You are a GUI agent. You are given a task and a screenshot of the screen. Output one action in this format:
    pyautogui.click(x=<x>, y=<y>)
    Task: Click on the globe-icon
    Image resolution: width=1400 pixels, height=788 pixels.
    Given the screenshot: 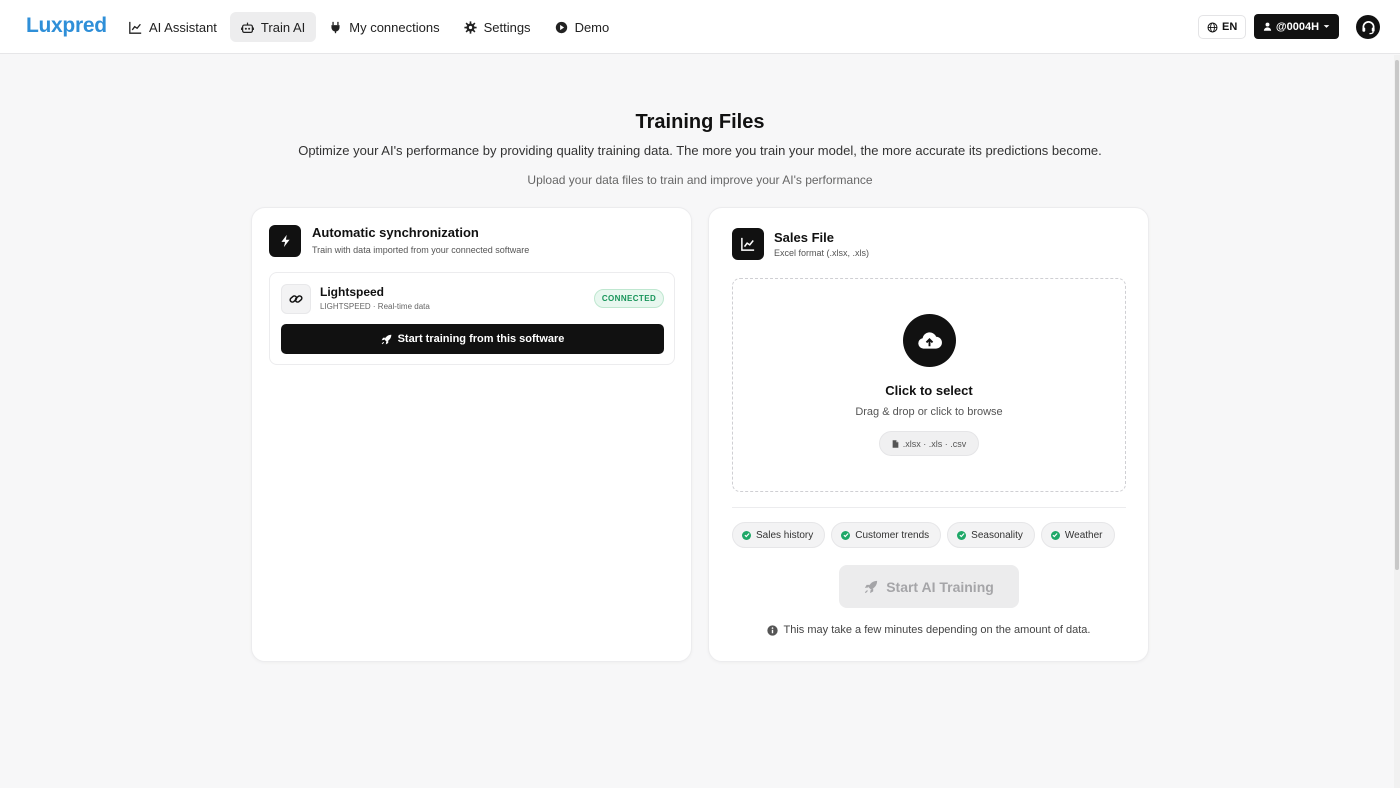 What is the action you would take?
    pyautogui.click(x=1212, y=27)
    